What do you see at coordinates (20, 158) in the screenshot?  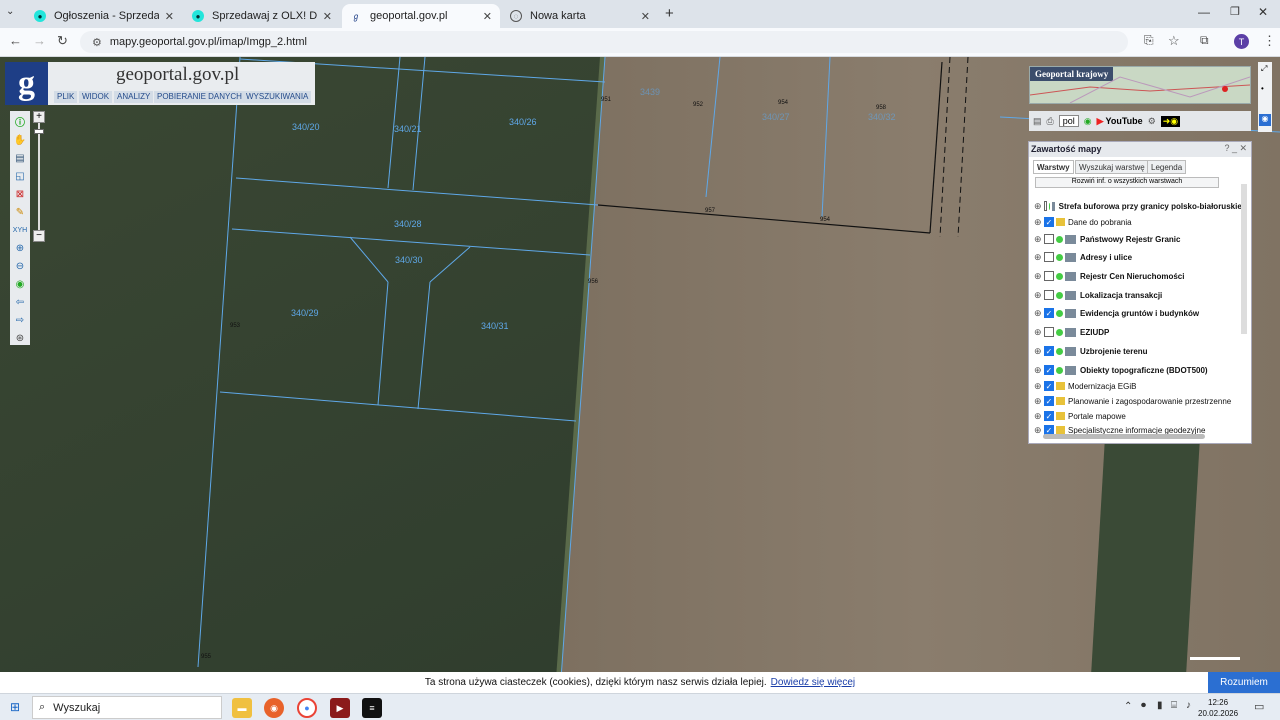 I see `layers-list-icon: ▤` at bounding box center [20, 158].